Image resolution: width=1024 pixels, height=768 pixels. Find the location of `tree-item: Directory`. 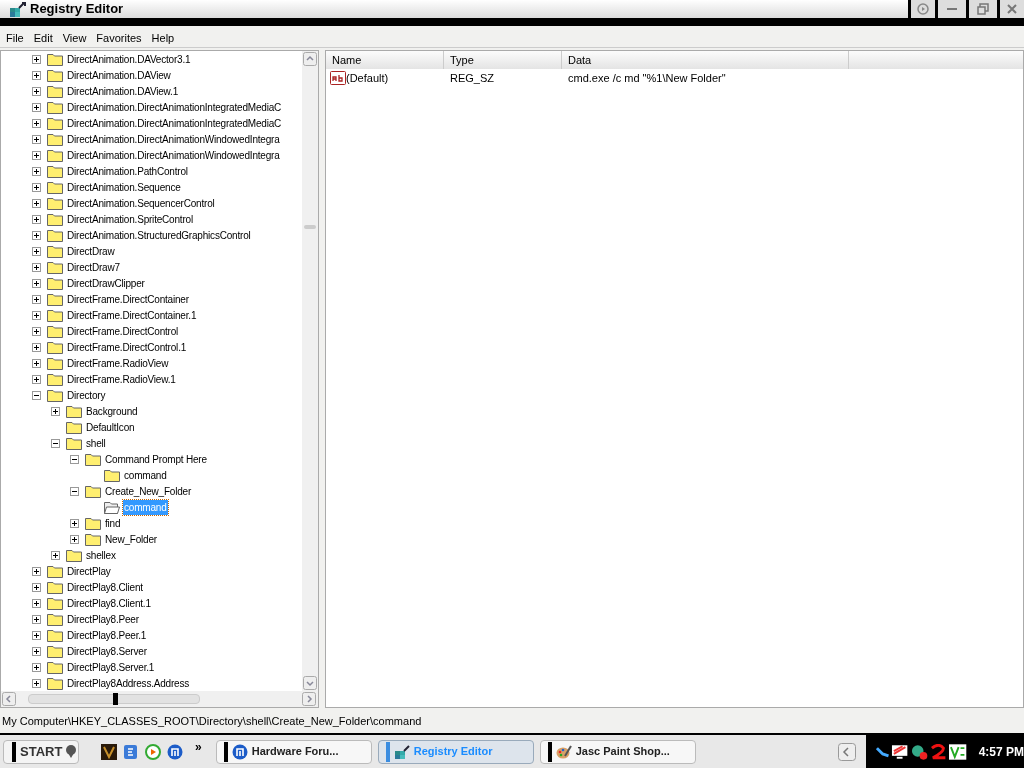

tree-item: Directory is located at coordinates (86, 395).